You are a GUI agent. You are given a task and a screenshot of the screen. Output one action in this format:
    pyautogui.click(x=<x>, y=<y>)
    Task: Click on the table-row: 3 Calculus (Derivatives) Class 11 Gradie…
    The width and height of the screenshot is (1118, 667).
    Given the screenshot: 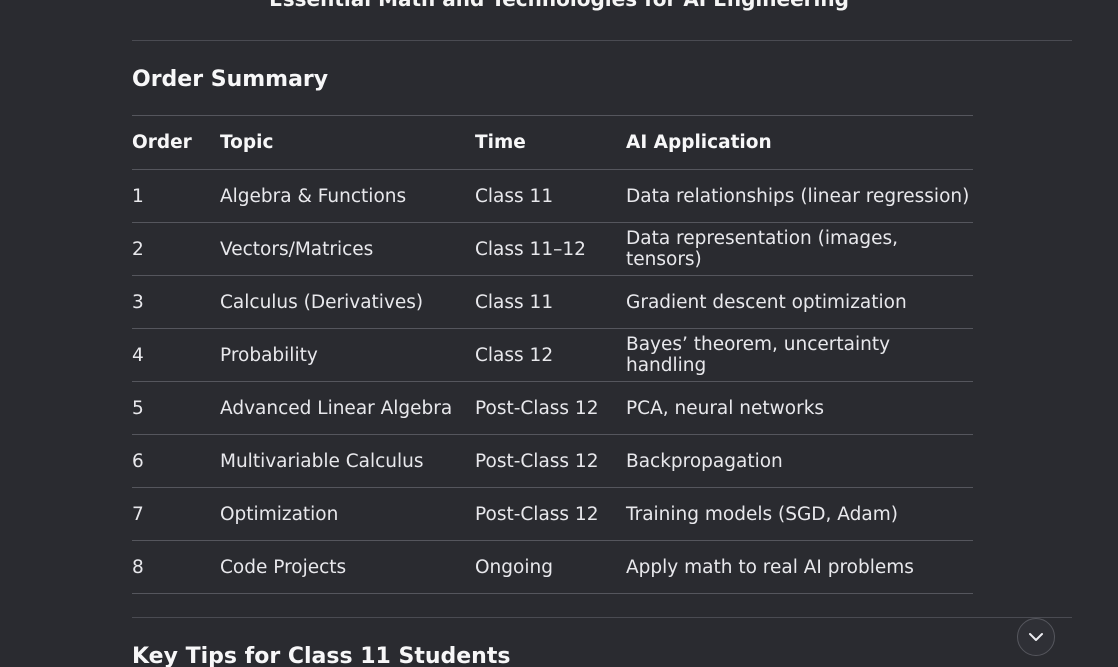 What is the action you would take?
    pyautogui.click(x=552, y=302)
    